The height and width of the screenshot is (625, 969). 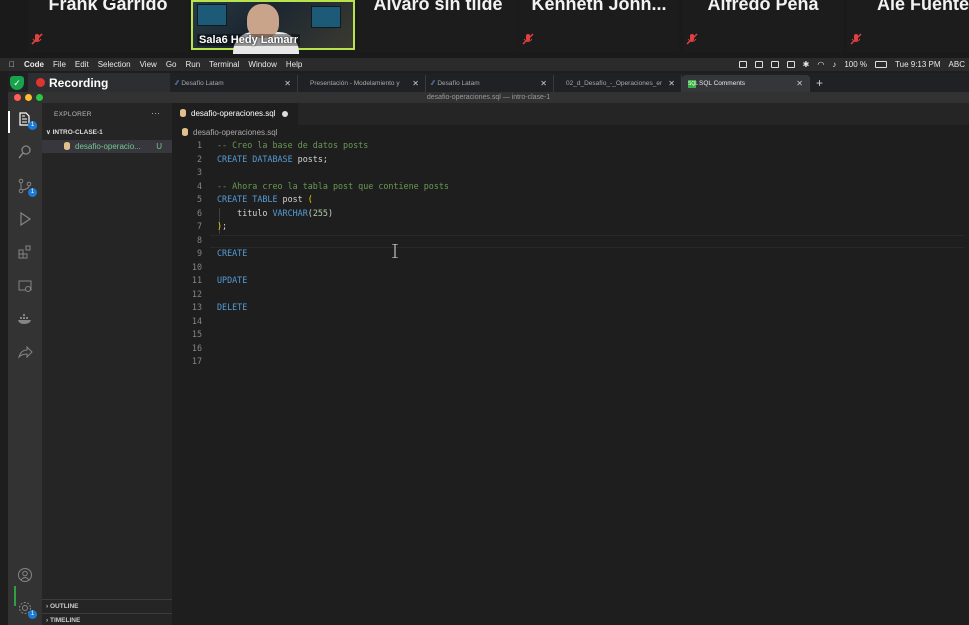 What do you see at coordinates (114, 64) in the screenshot?
I see `menu-selection: Selection` at bounding box center [114, 64].